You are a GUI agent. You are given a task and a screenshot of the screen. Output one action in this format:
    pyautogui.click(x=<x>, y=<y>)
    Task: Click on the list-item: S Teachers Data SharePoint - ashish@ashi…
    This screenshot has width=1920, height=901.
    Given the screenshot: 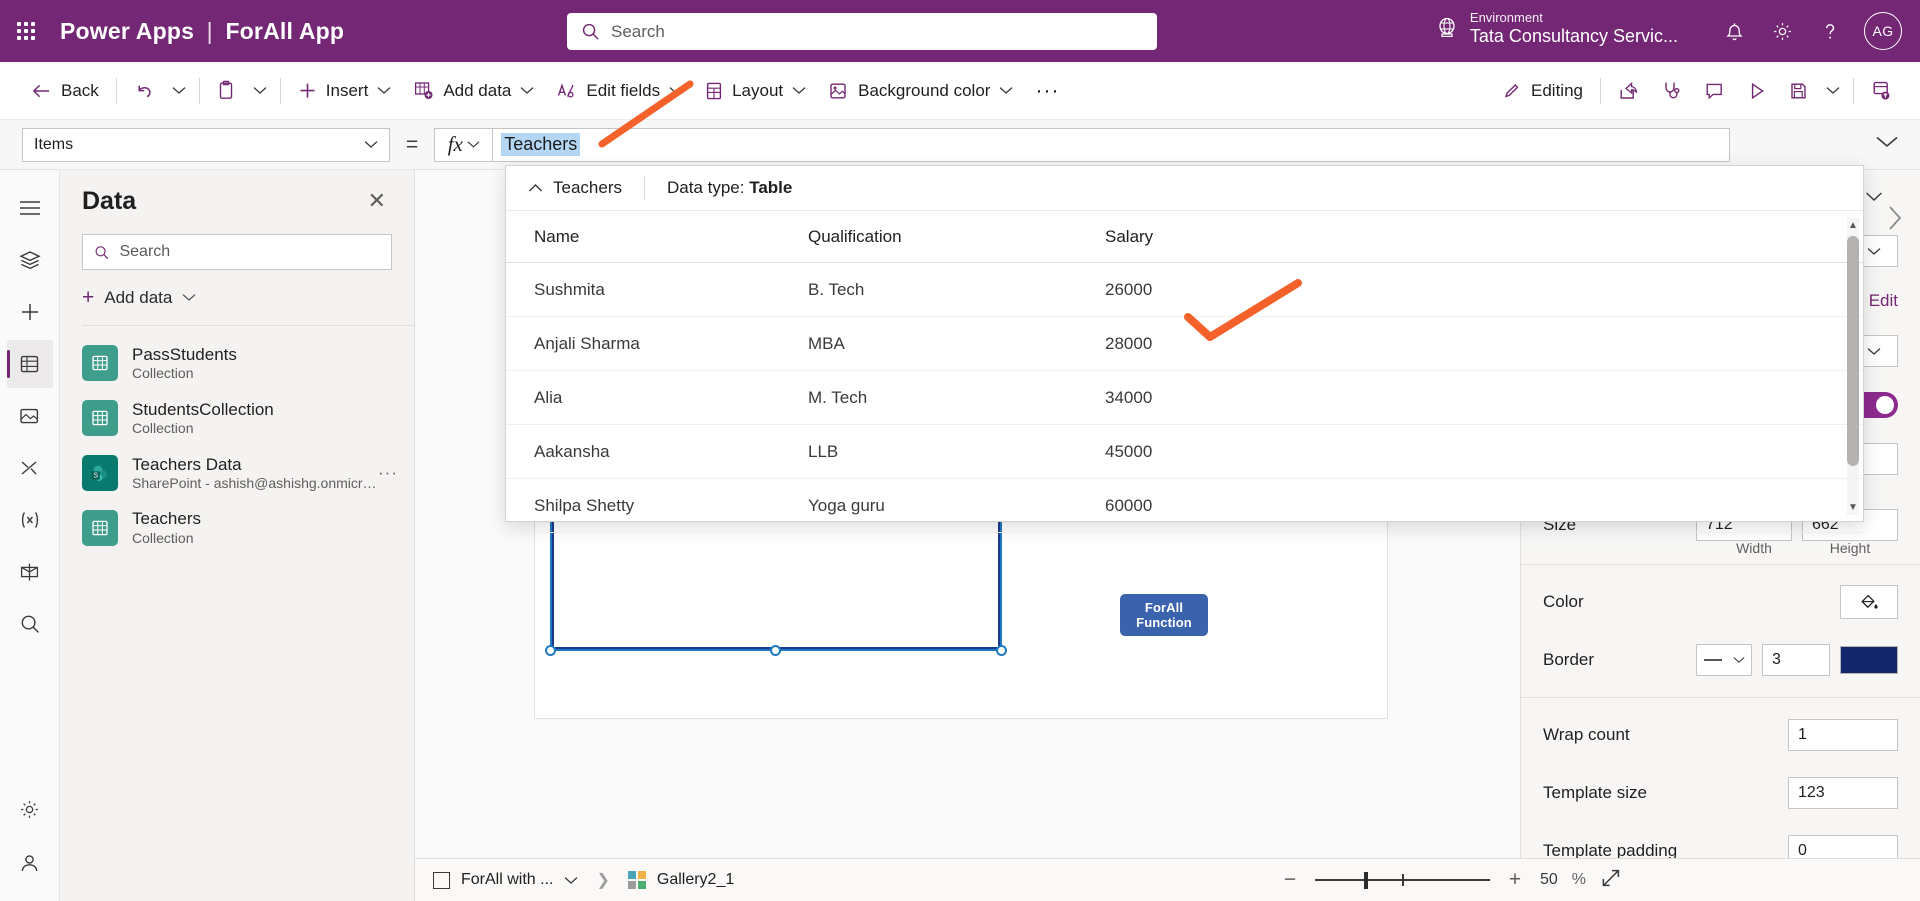 What is the action you would take?
    pyautogui.click(x=237, y=473)
    